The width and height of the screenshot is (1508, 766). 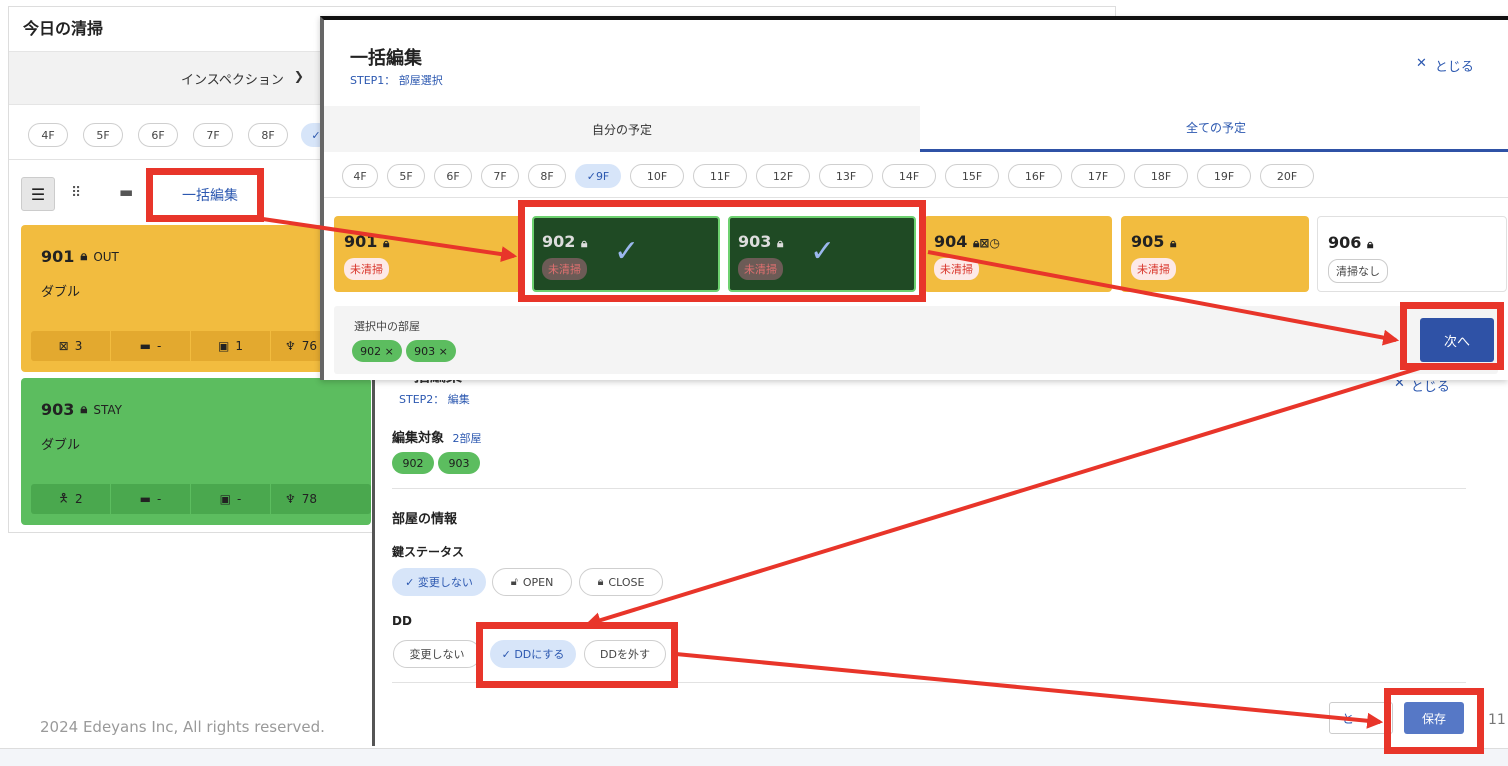 What do you see at coordinates (1163, 298) in the screenshot?
I see `arrow-rooms-to-next` at bounding box center [1163, 298].